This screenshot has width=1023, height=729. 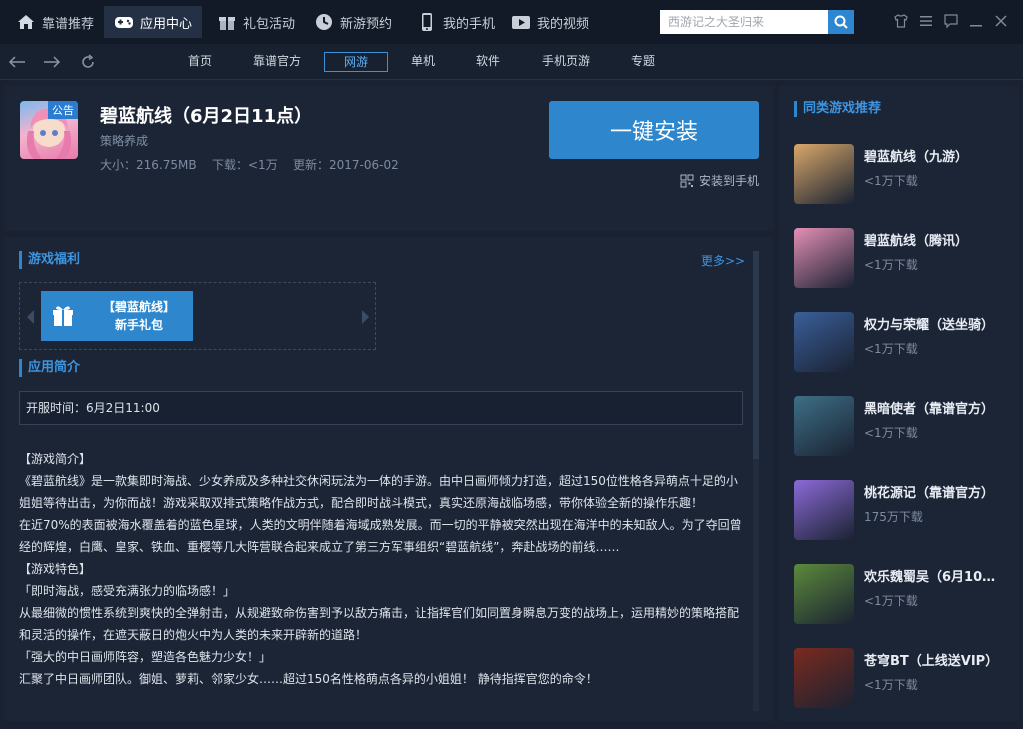 I want to click on game-name: 碧蓝航线（九游）, so click(x=916, y=157).